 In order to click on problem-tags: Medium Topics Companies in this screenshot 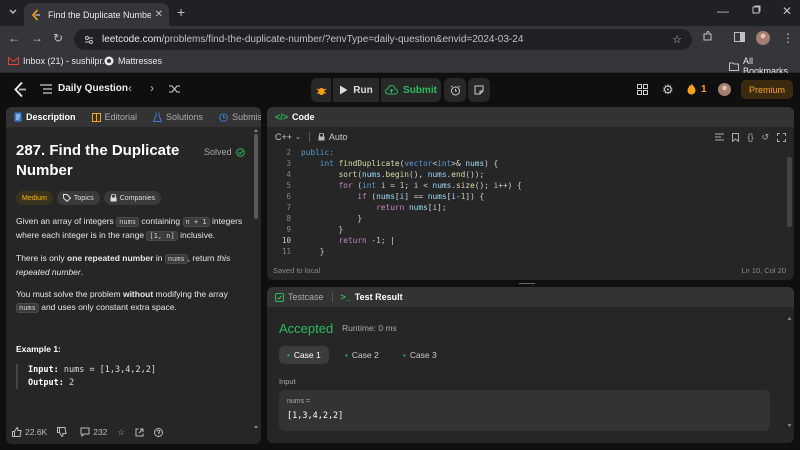, I will do `click(132, 198)`.